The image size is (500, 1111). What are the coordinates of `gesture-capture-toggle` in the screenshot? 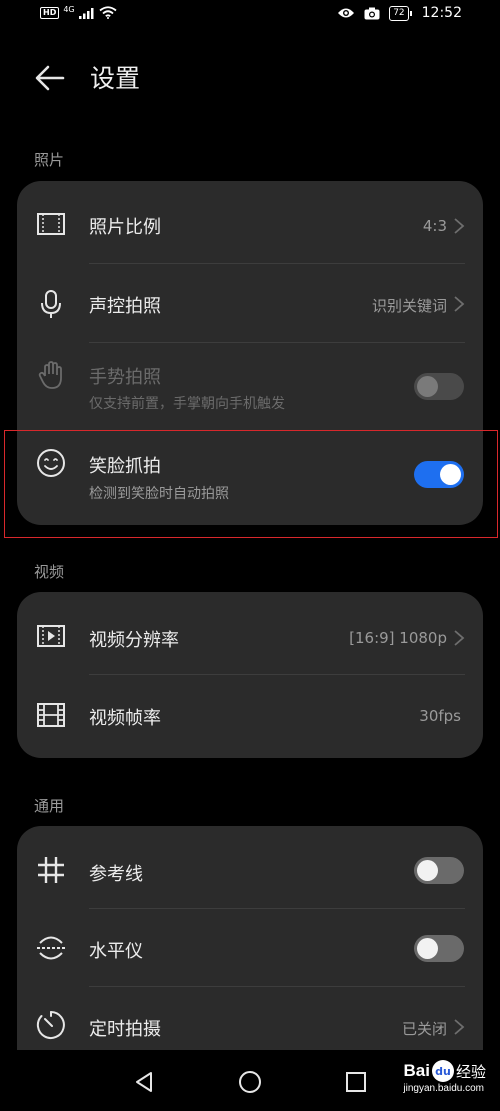 It's located at (439, 386).